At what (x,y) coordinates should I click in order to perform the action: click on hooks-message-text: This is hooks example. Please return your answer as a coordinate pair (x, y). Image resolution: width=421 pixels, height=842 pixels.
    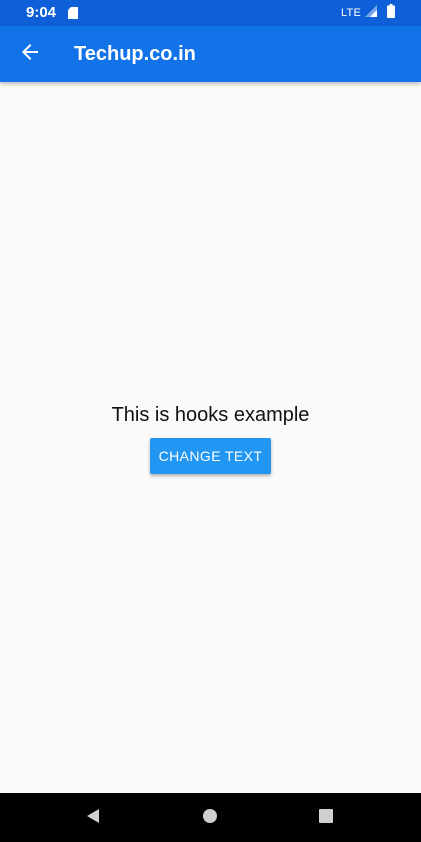
    Looking at the image, I should click on (210, 415).